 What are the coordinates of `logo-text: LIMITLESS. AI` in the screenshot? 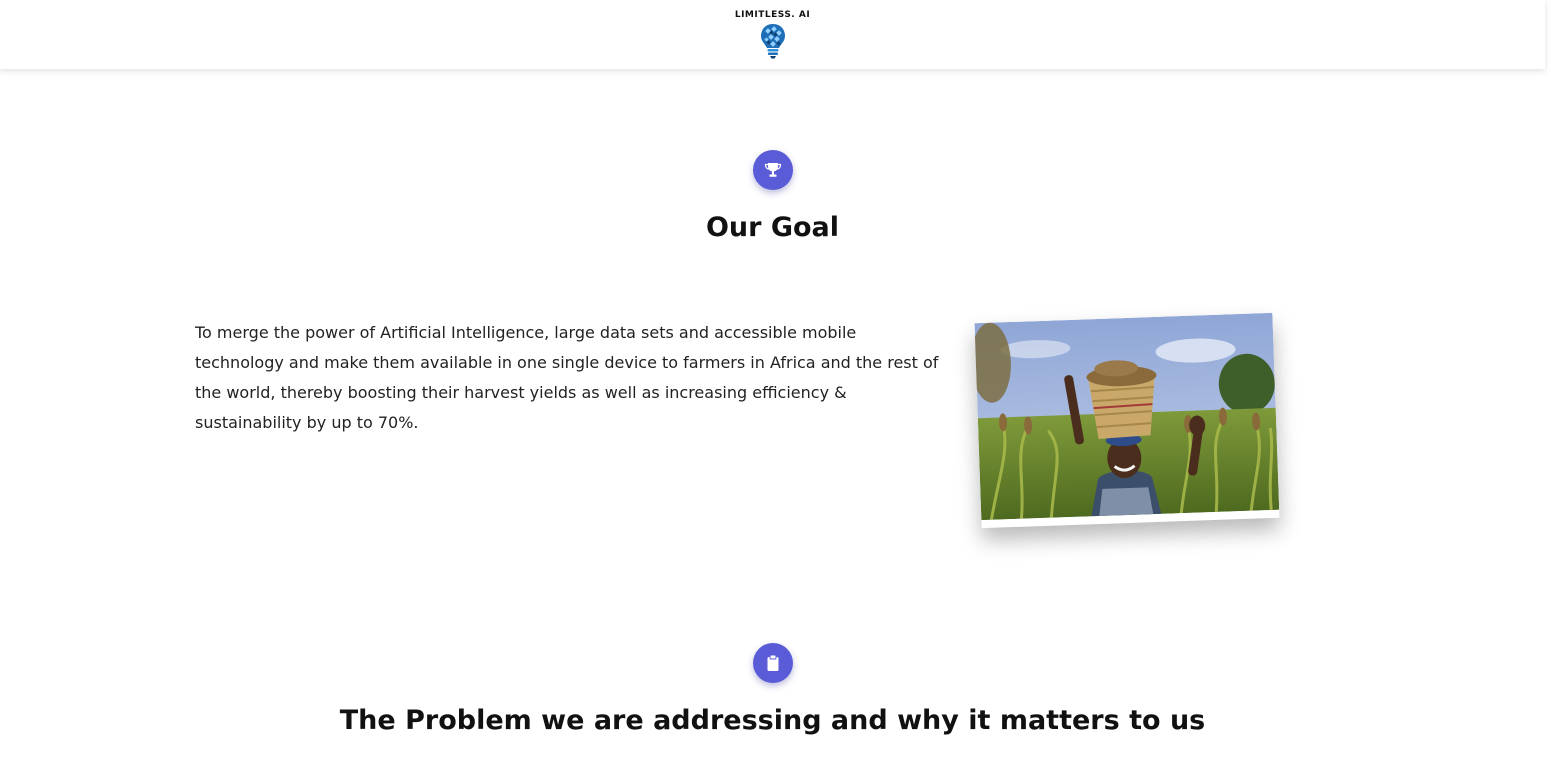 It's located at (772, 15).